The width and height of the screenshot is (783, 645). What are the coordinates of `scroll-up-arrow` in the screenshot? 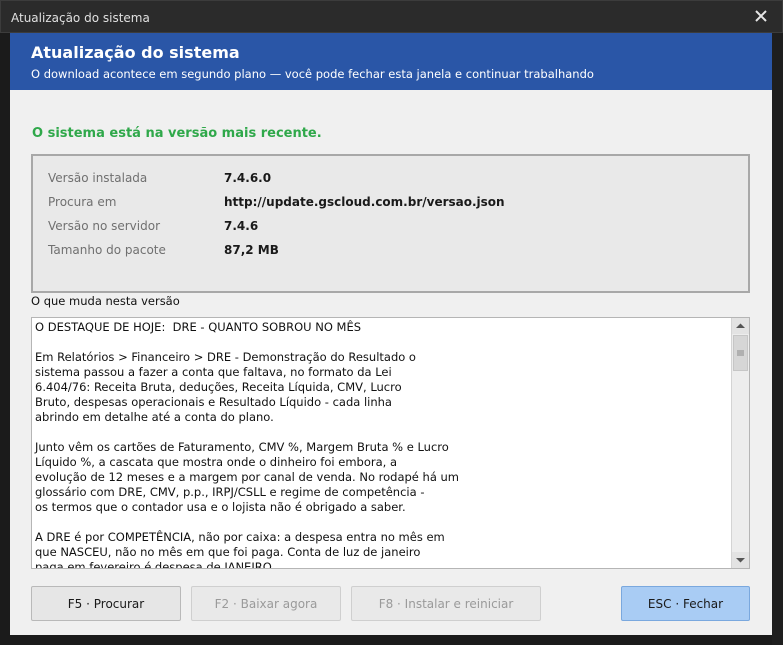 It's located at (740, 326).